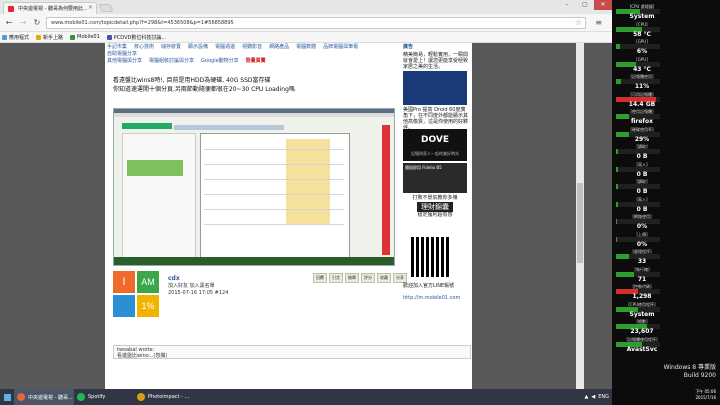  I want to click on tray-expand-icon: ▲, so click(587, 397).